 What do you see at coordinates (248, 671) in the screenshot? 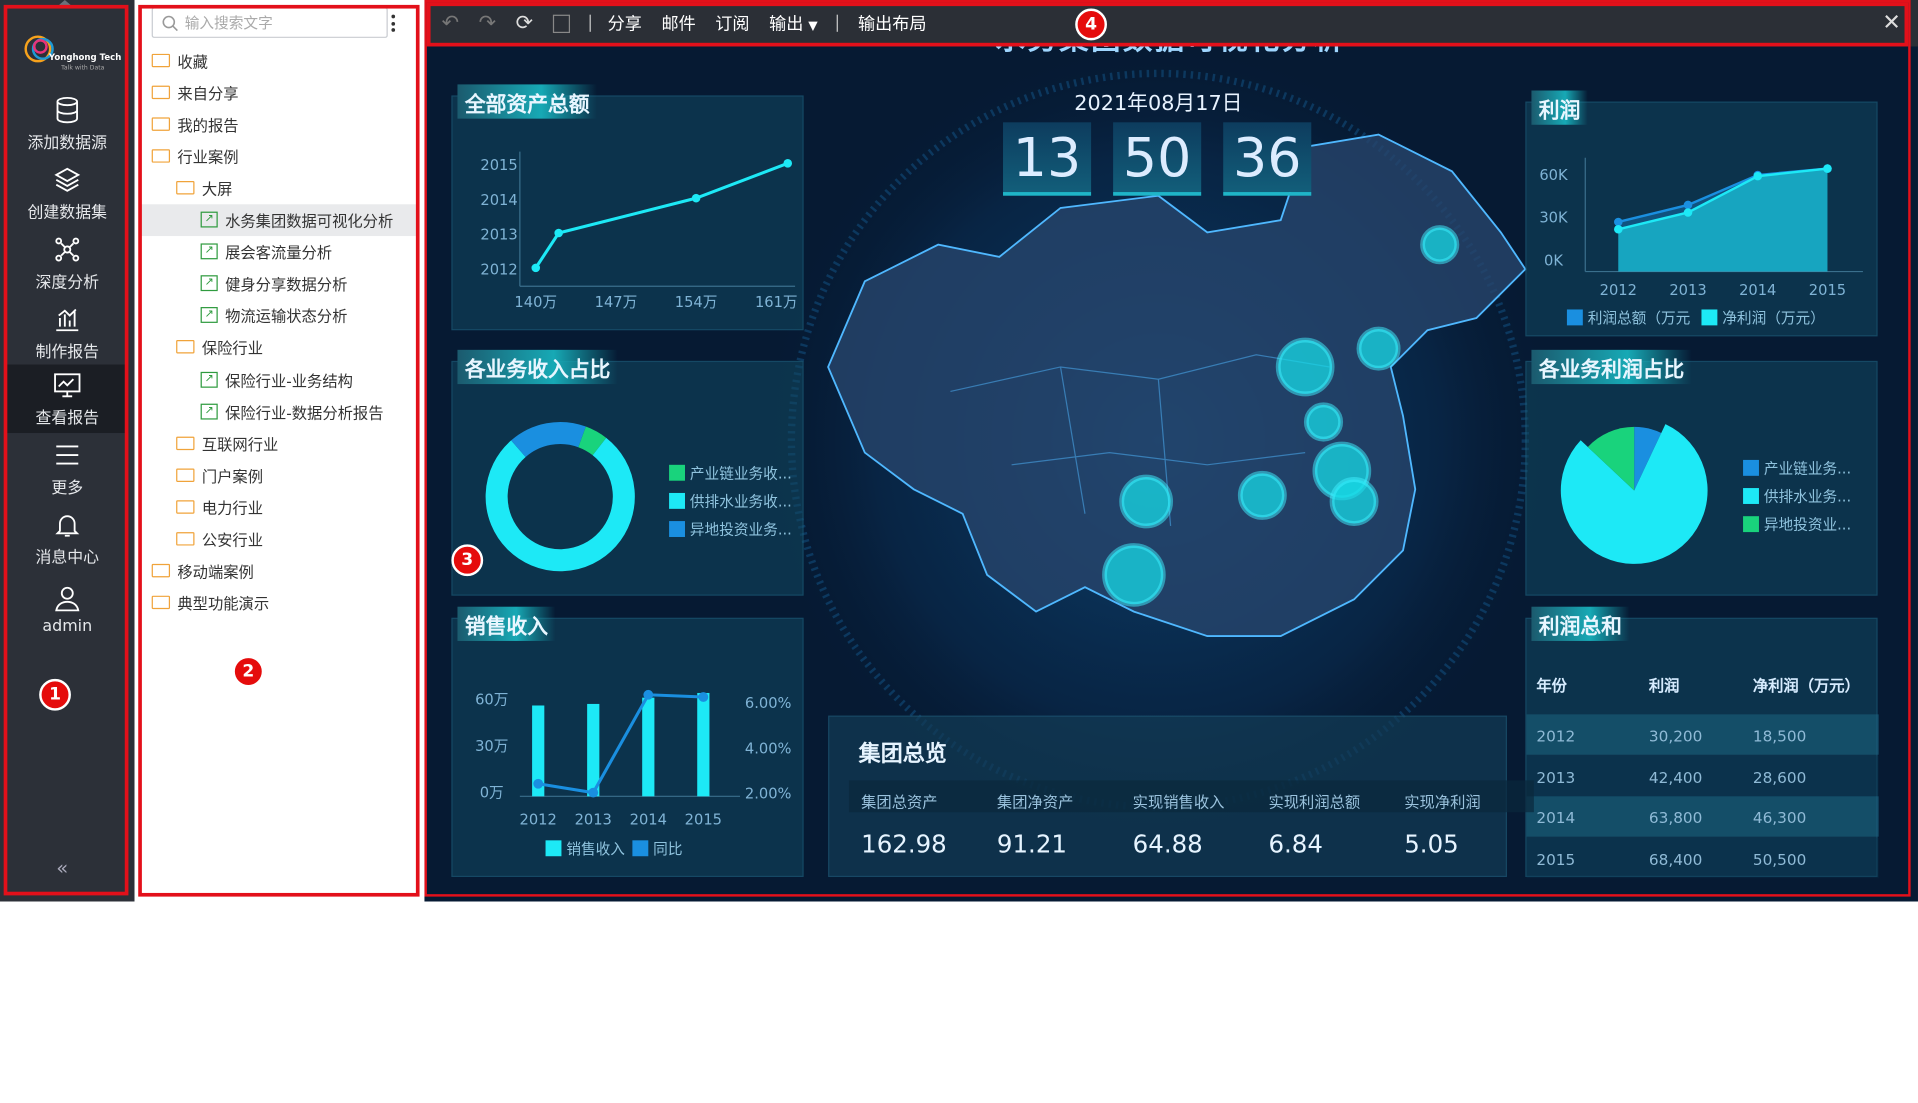
I see `annotation-badge-2: 2` at bounding box center [248, 671].